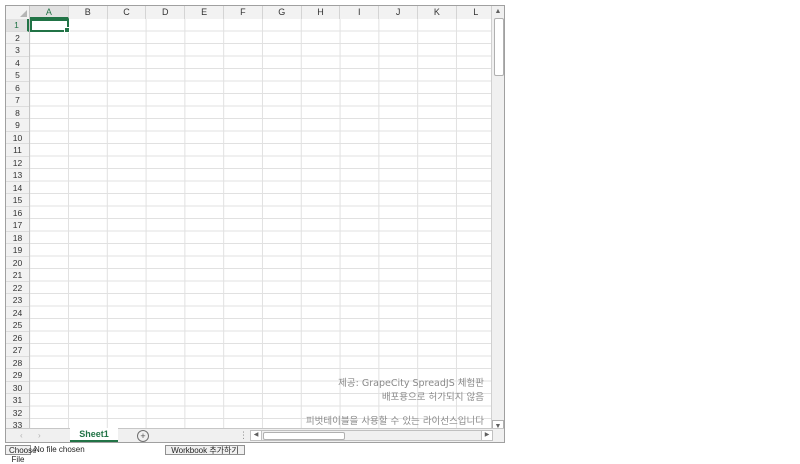  Describe the element at coordinates (17, 88) in the screenshot. I see `row-header-6: 6` at that location.